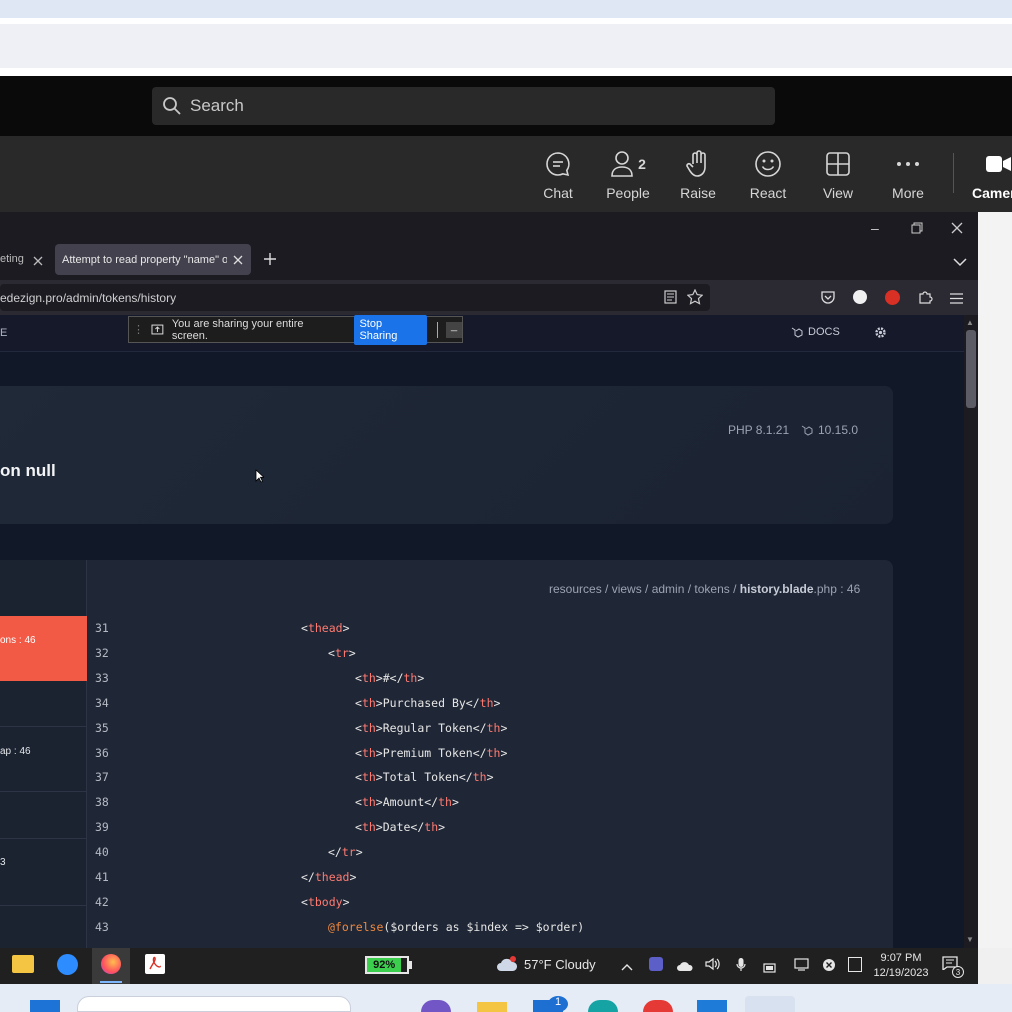 This screenshot has width=1012, height=1012. Describe the element at coordinates (770, 969) in the screenshot. I see `power-icon` at that location.